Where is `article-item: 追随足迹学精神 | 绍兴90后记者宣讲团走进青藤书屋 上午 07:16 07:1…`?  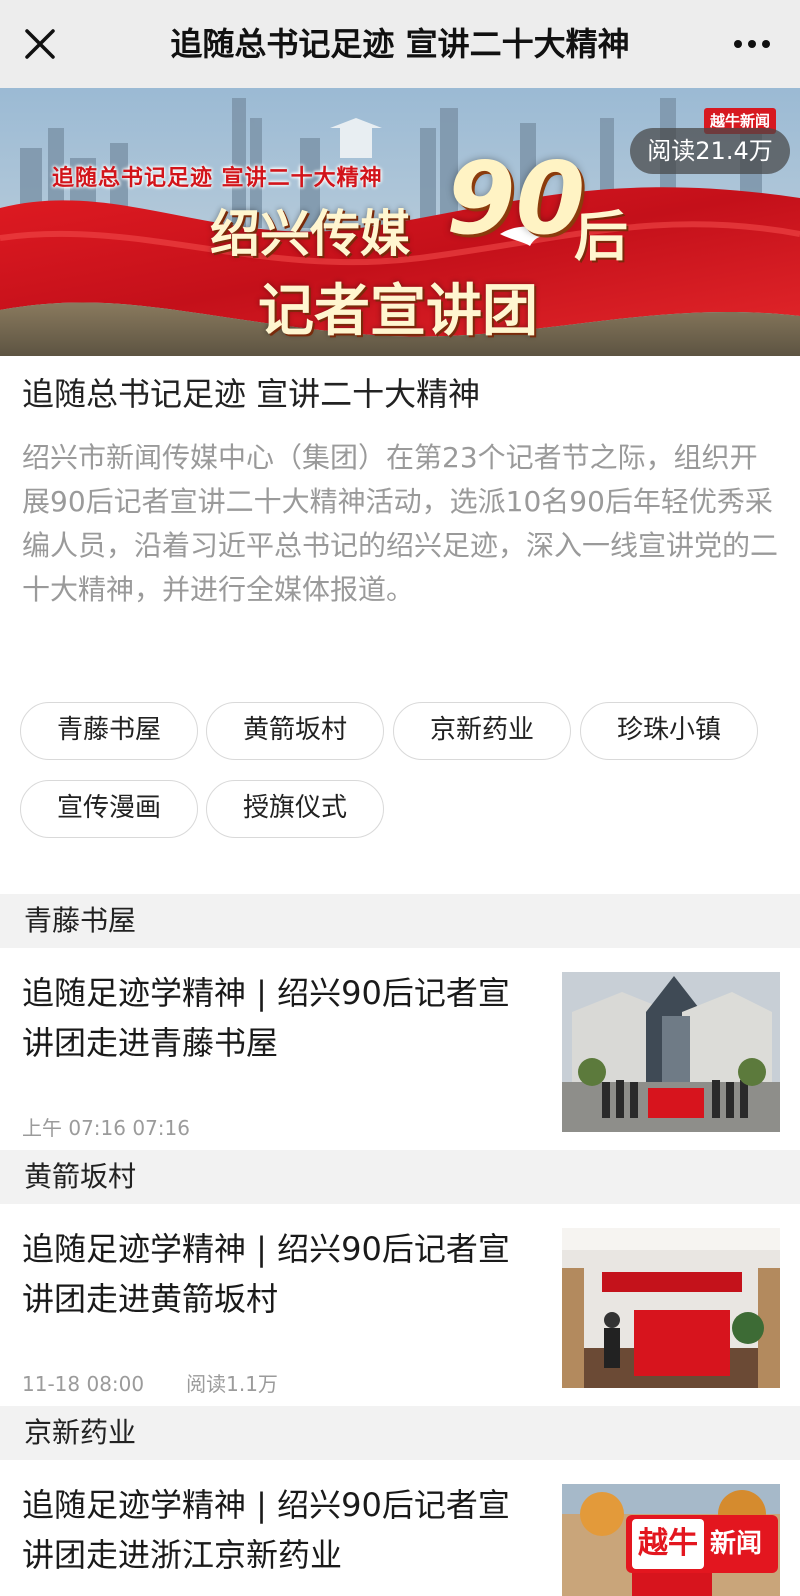
article-item: 追随足迹学精神 | 绍兴90后记者宣讲团走进青藤书屋 上午 07:16 07:1… is located at coordinates (400, 1048).